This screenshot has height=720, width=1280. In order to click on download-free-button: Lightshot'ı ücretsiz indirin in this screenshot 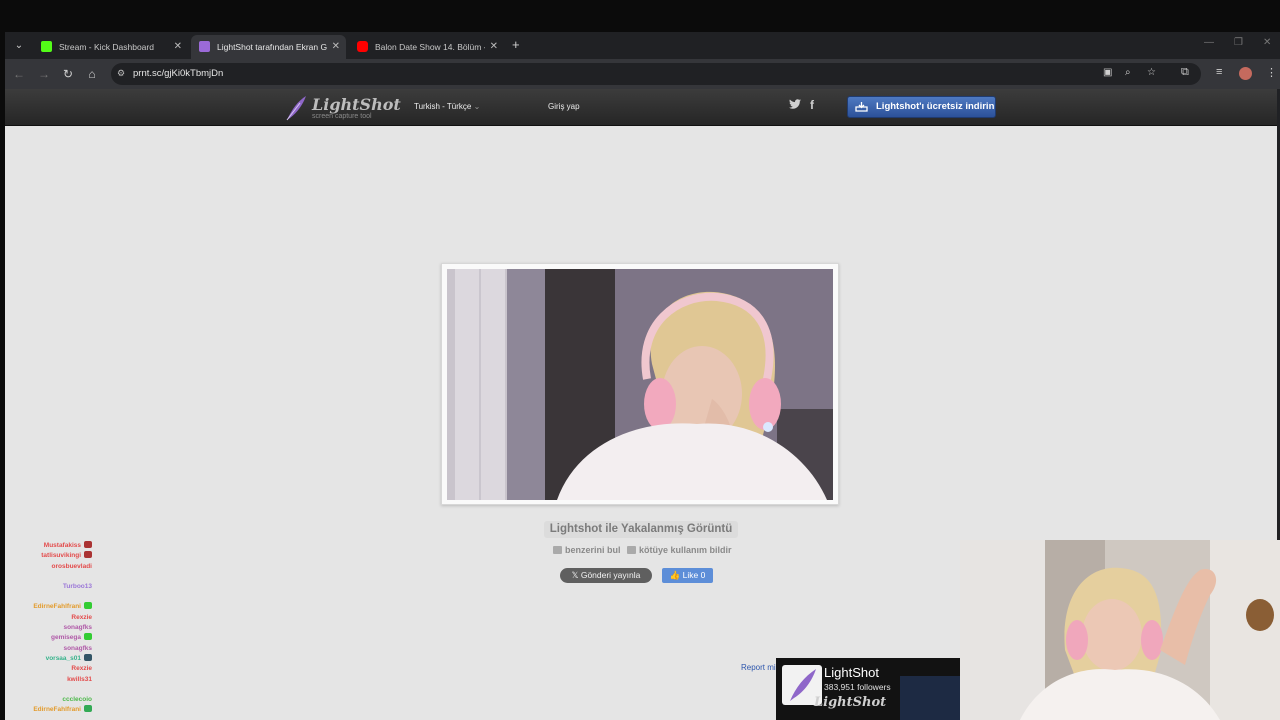, I will do `click(921, 107)`.